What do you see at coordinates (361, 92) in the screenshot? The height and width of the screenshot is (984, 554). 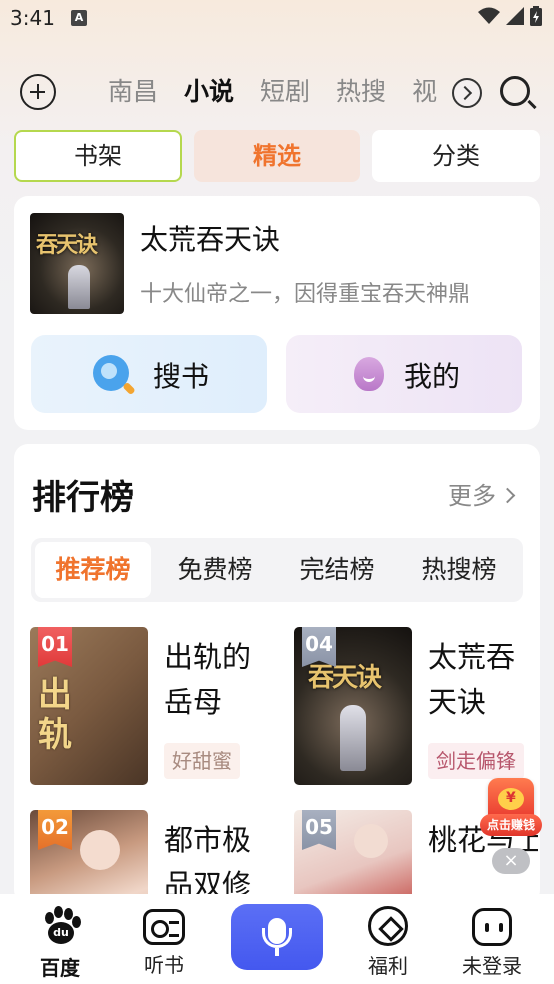 I see `tab-hot-search: 热搜` at bounding box center [361, 92].